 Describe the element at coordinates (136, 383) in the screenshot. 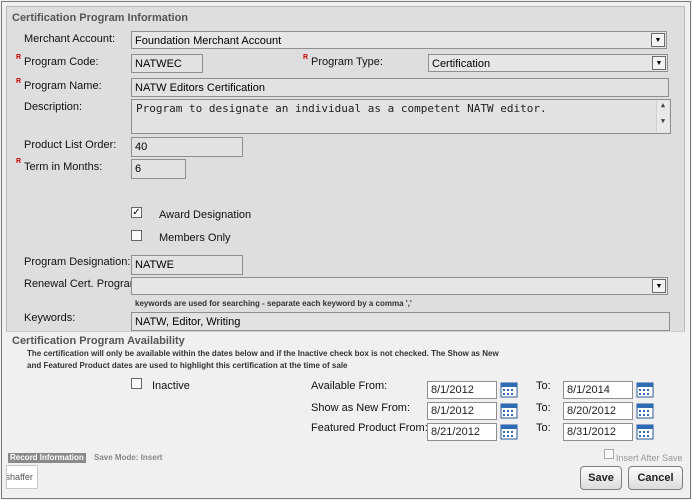

I see `inactive-checkbox` at that location.